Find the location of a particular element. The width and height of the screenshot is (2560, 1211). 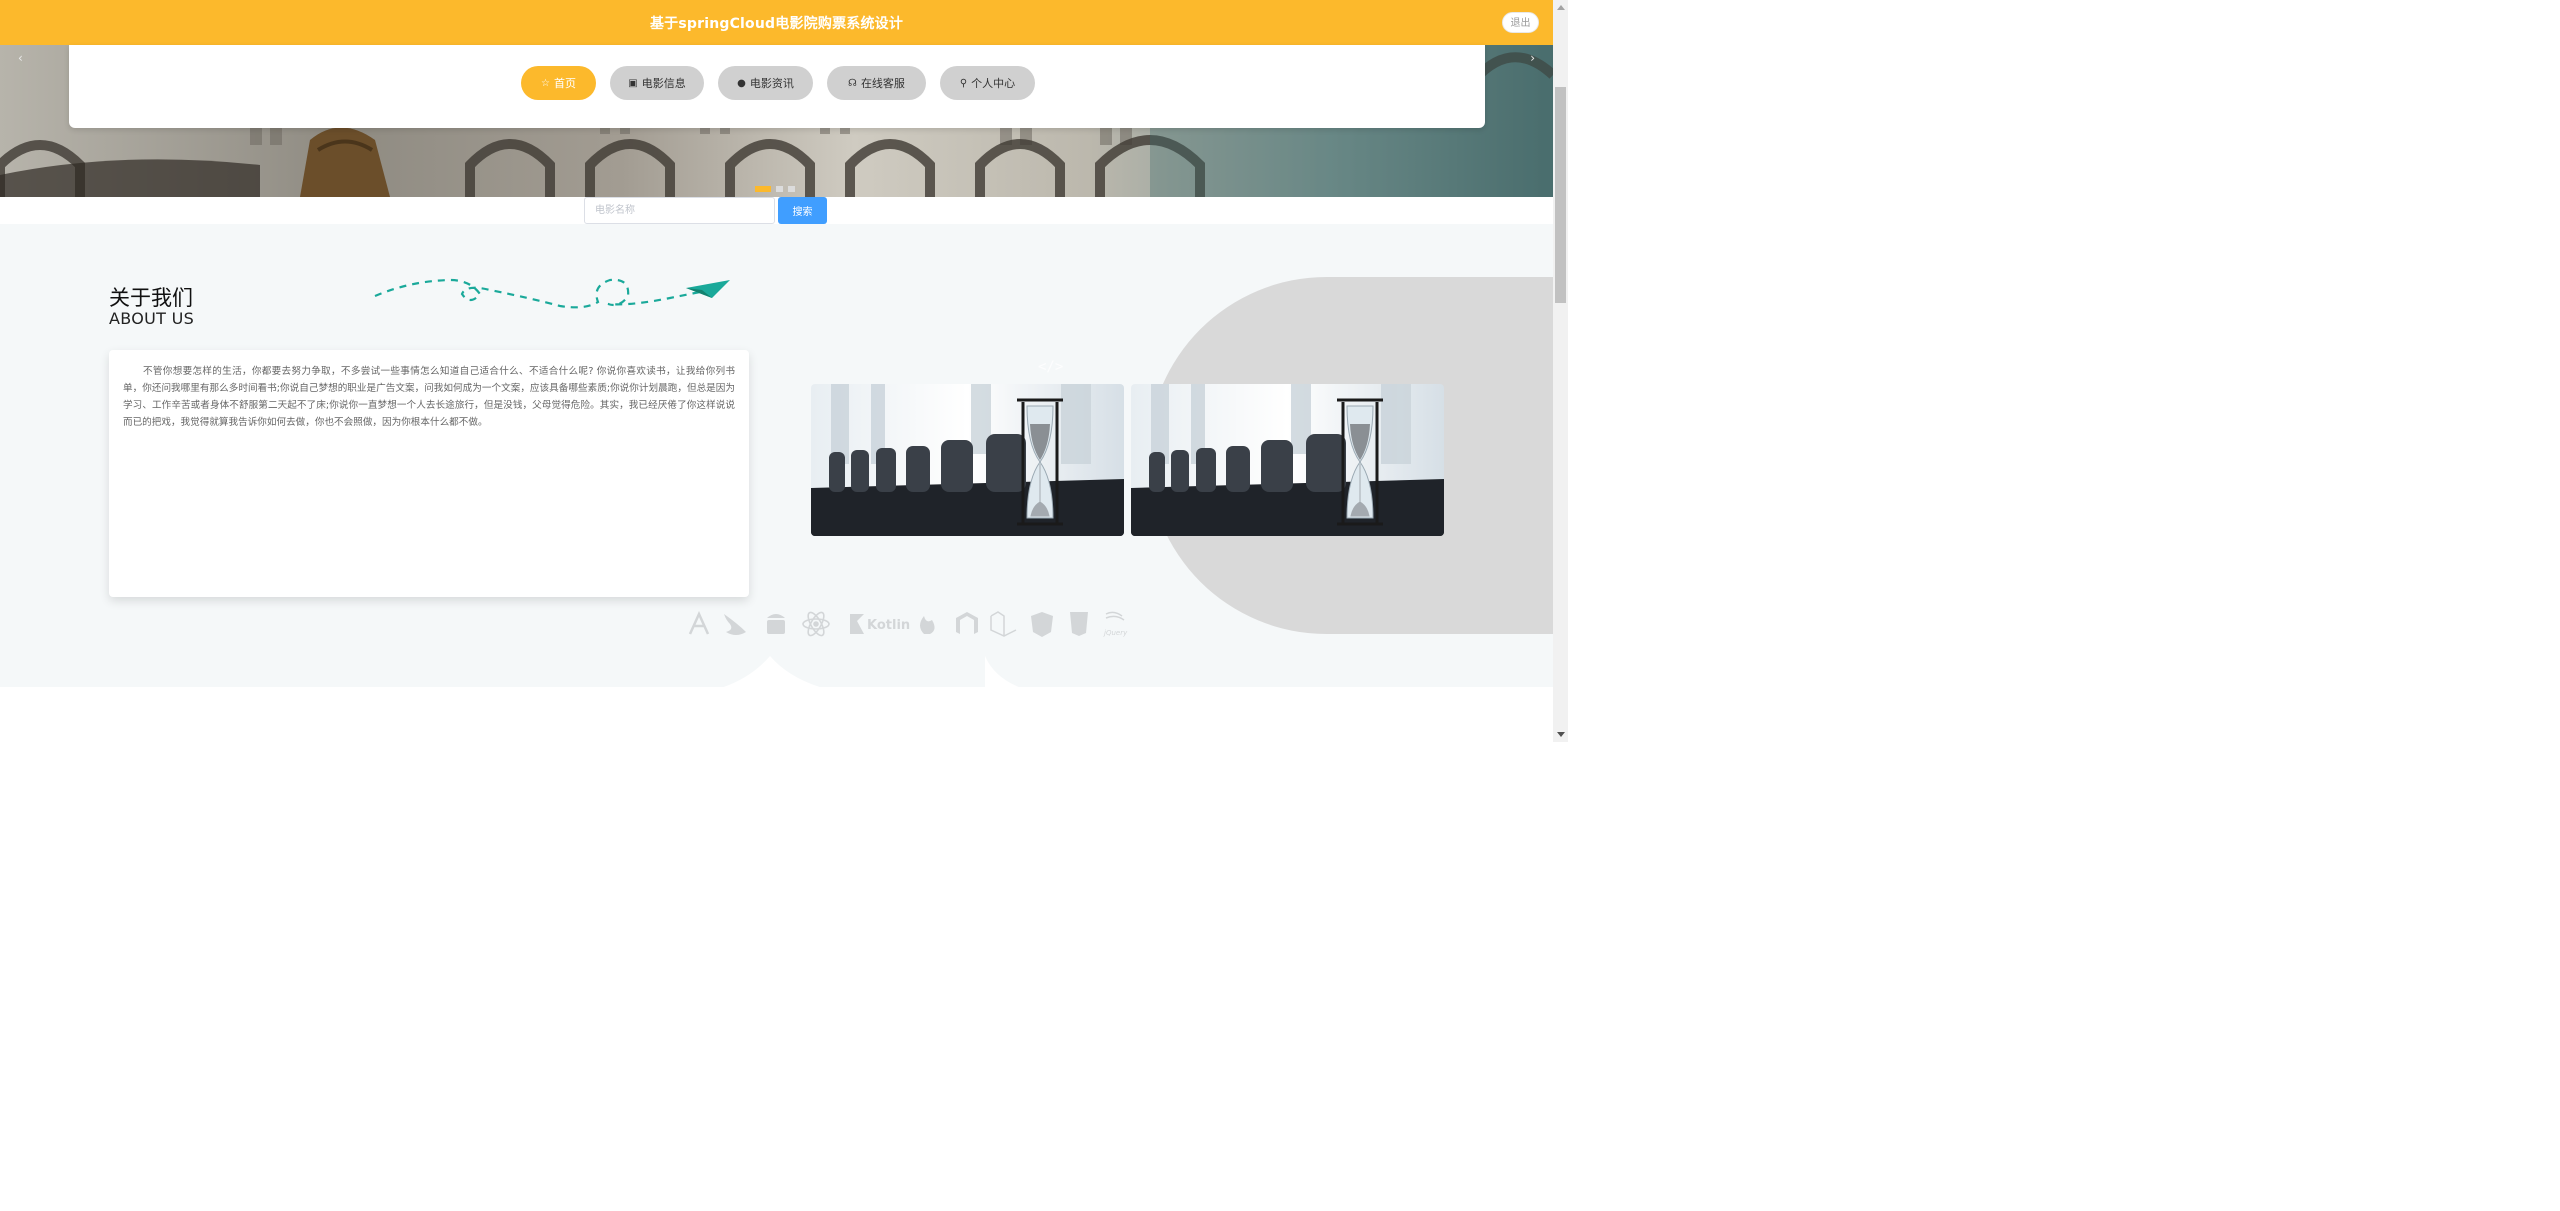

main-nav: ☆ 首页 ▣ 电影信息 ● 电影资讯 ☊ 在线客服 ⚲ 个人中心 is located at coordinates (778, 83).